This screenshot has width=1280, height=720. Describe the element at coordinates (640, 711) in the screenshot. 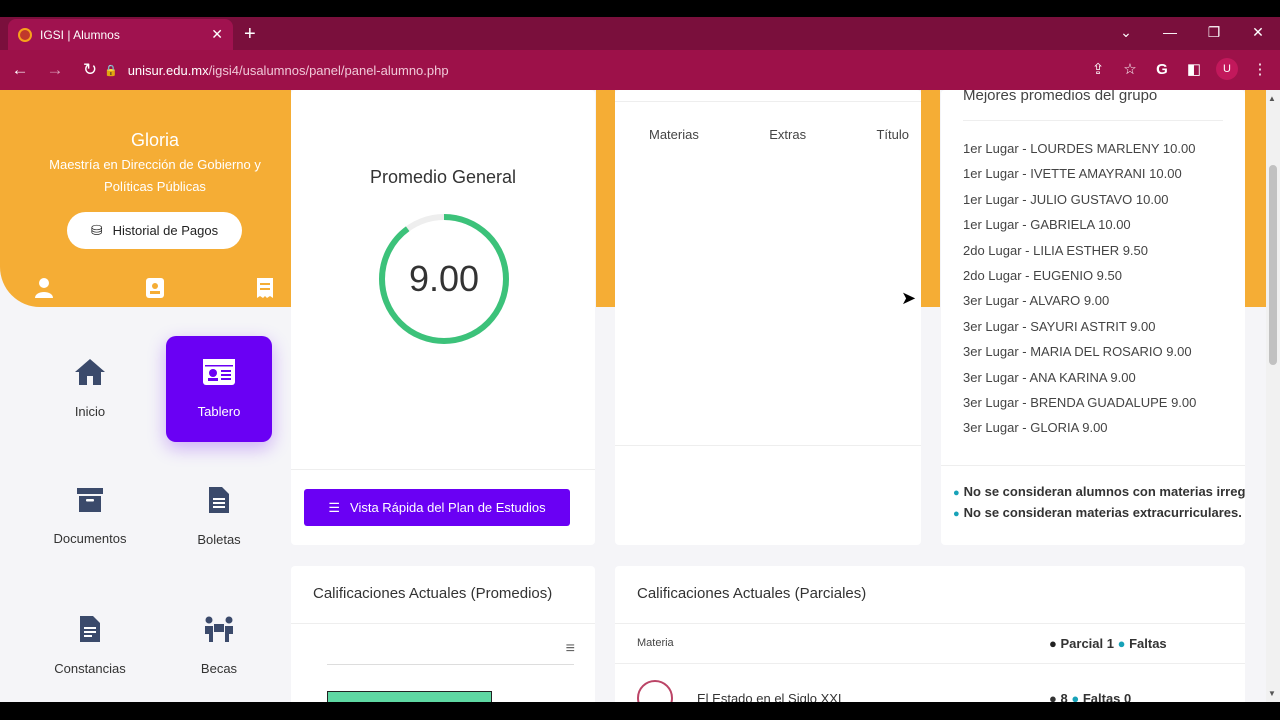

I see `bottom-edge` at that location.